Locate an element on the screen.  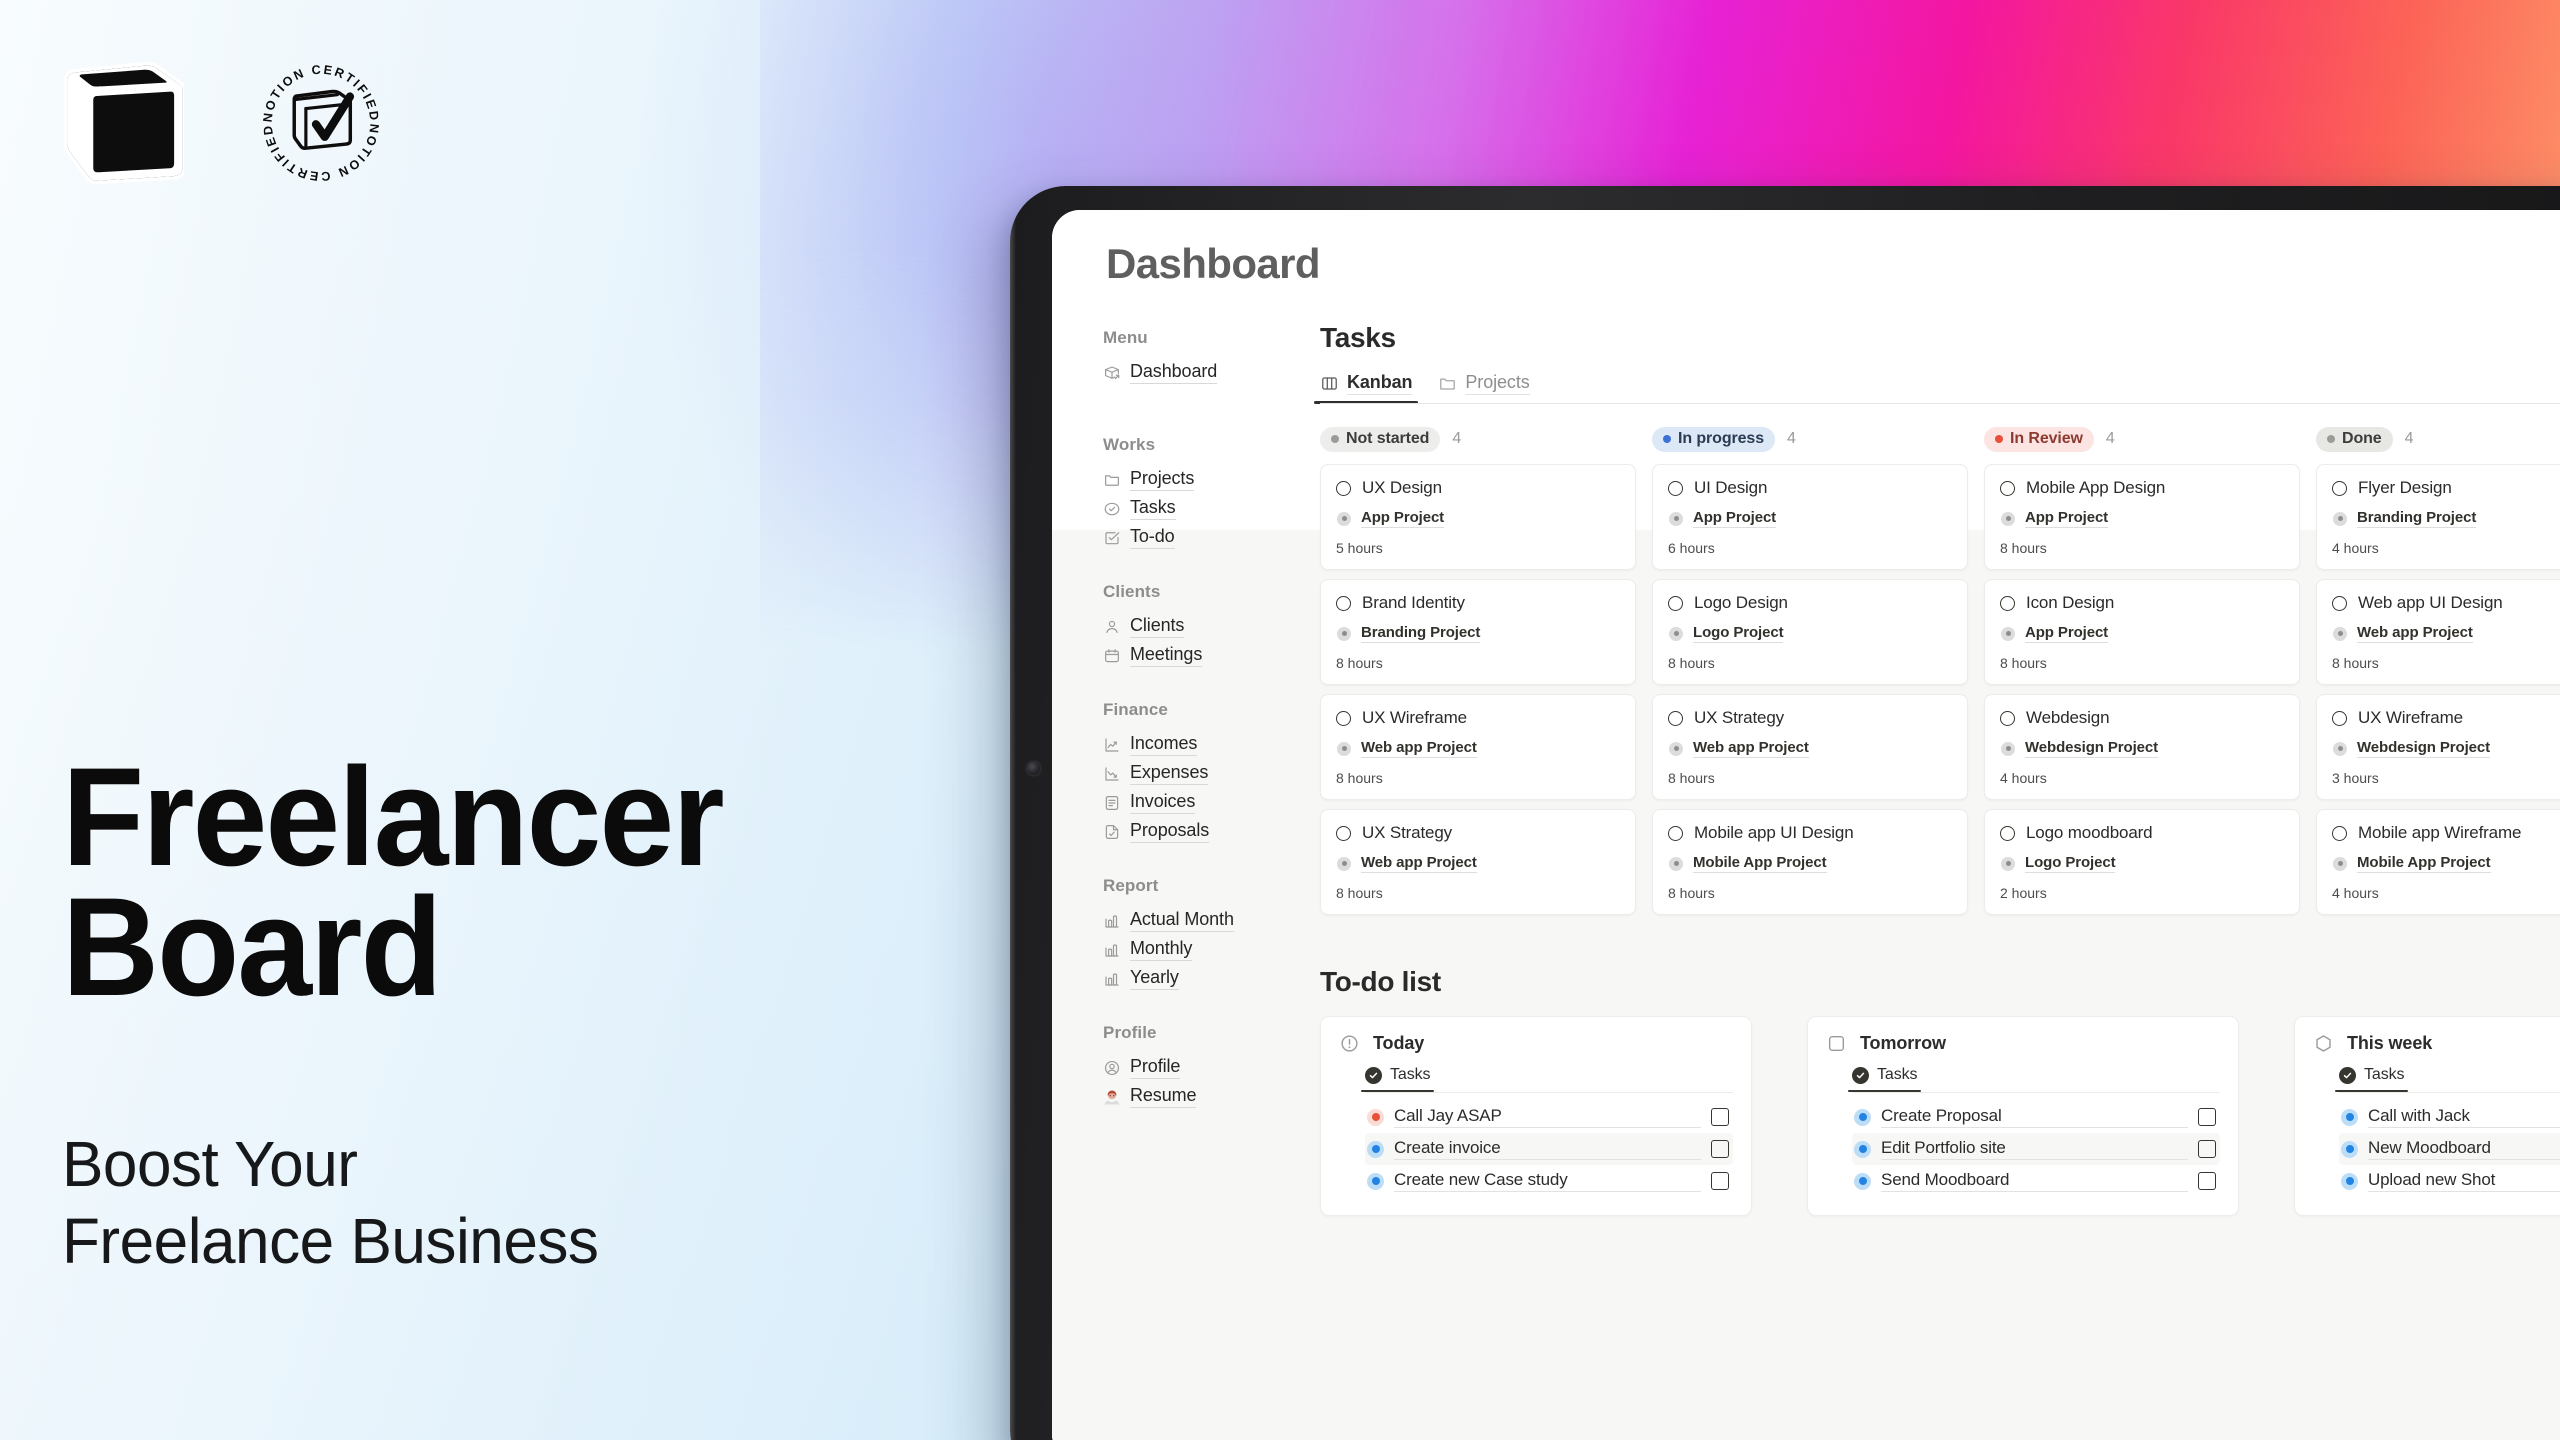
kanban-card-project-row: App Project is located at coordinates (1810, 518).